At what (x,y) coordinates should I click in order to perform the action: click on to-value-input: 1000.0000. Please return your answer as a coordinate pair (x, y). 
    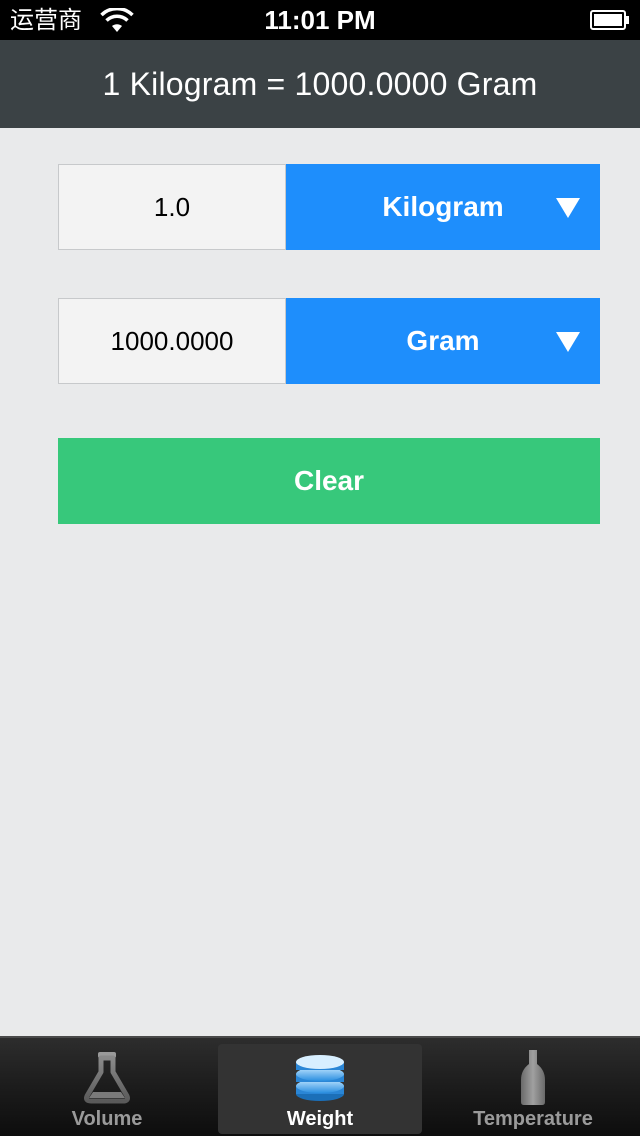
    Looking at the image, I should click on (172, 341).